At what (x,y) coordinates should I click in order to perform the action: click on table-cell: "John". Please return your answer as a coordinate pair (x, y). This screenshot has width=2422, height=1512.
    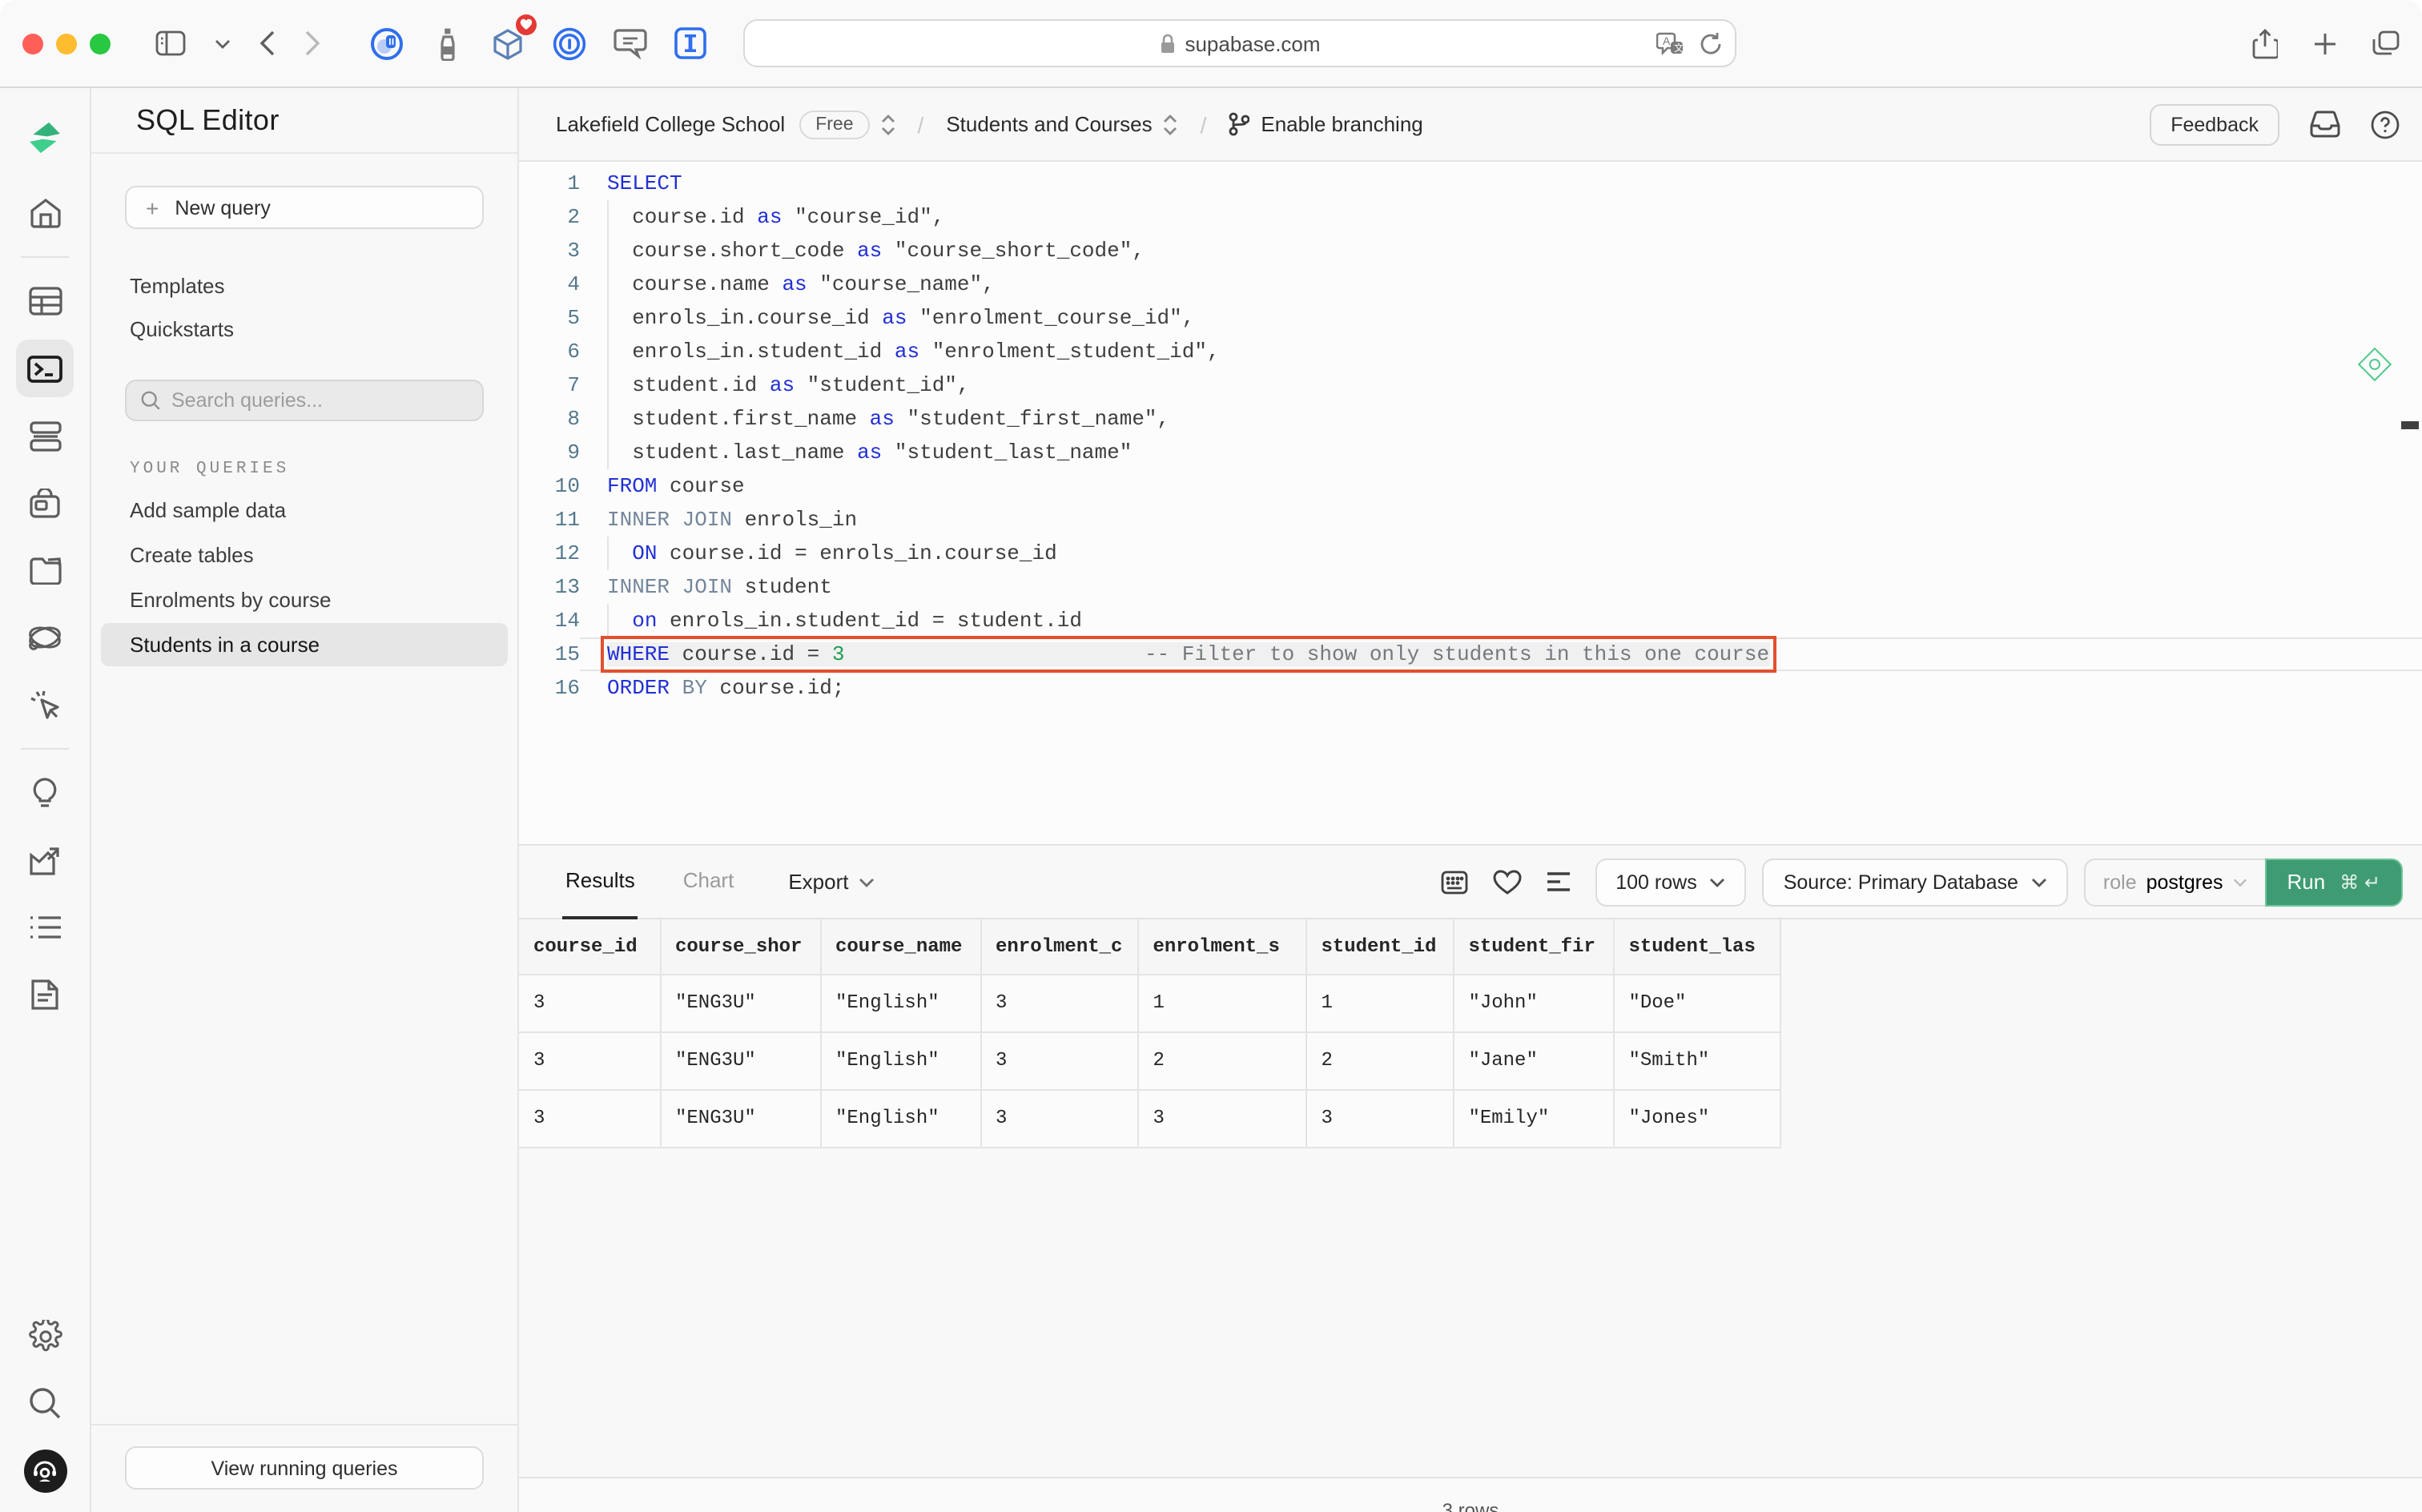
    Looking at the image, I should click on (1534, 1003).